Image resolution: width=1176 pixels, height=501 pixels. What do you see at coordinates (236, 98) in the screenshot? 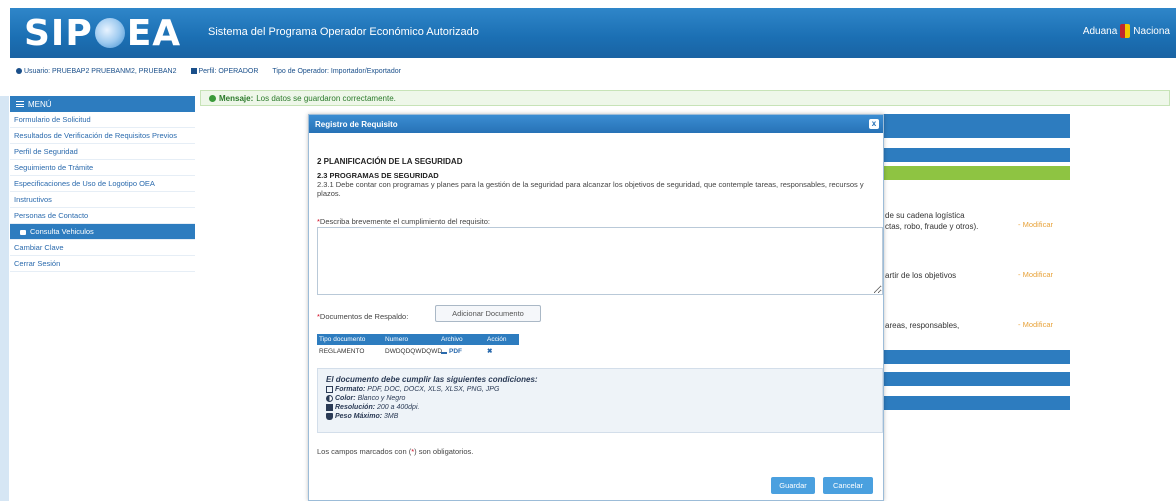
I see `message-prefix: Mensaje:` at bounding box center [236, 98].